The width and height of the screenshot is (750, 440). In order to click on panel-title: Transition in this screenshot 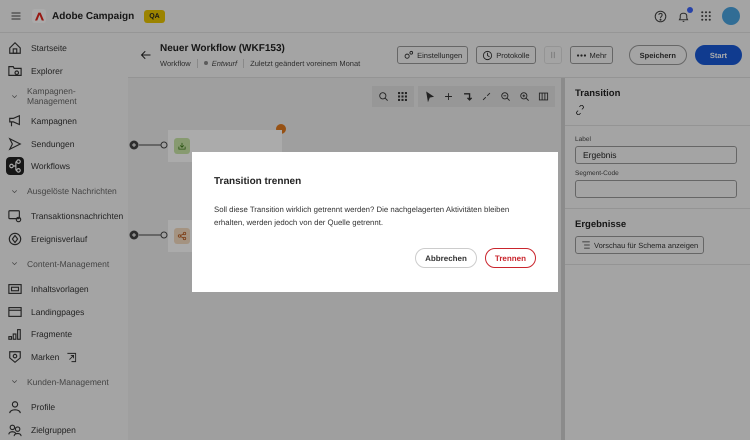, I will do `click(598, 93)`.